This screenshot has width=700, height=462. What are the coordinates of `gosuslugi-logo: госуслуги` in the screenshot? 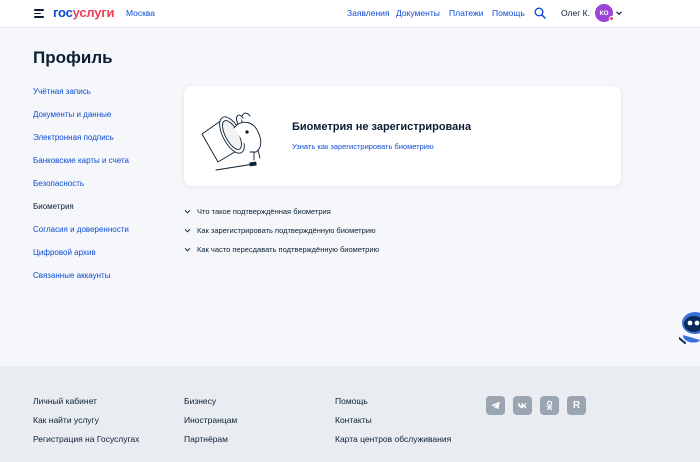 It's located at (84, 12).